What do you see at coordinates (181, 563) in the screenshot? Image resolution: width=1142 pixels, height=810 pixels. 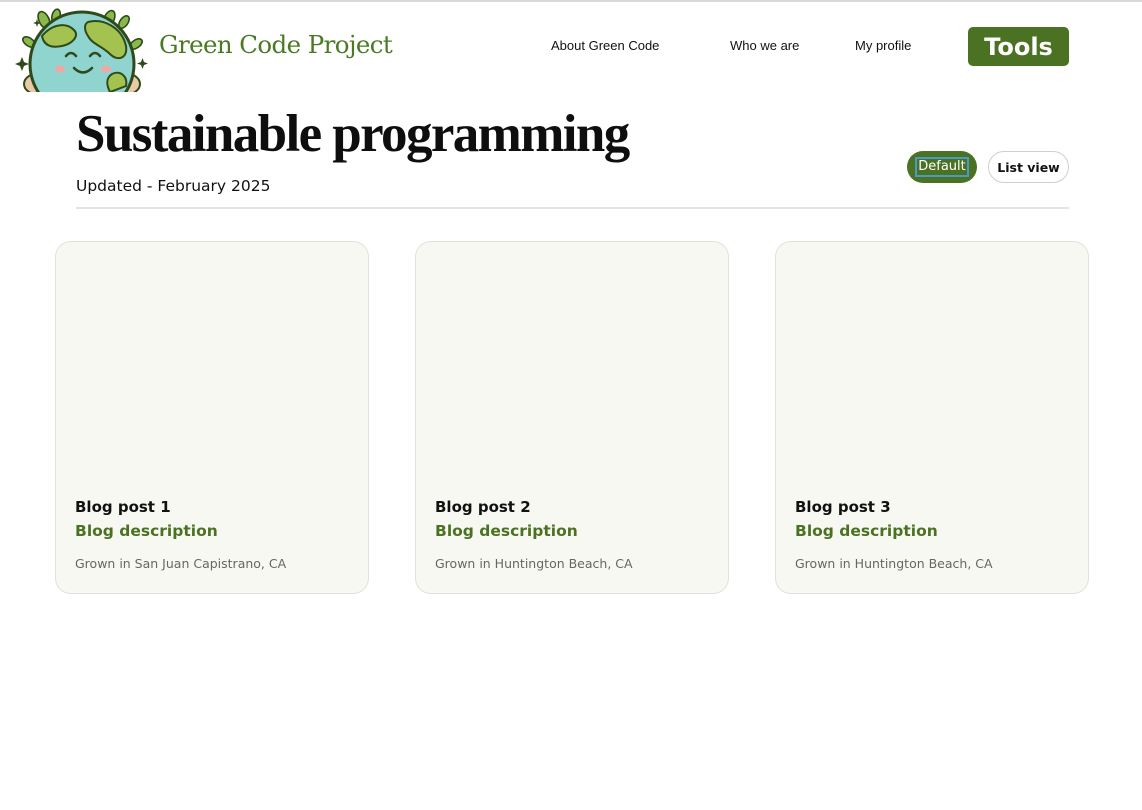 I see `card-location: Grown in San Juan Capistrano, CA` at bounding box center [181, 563].